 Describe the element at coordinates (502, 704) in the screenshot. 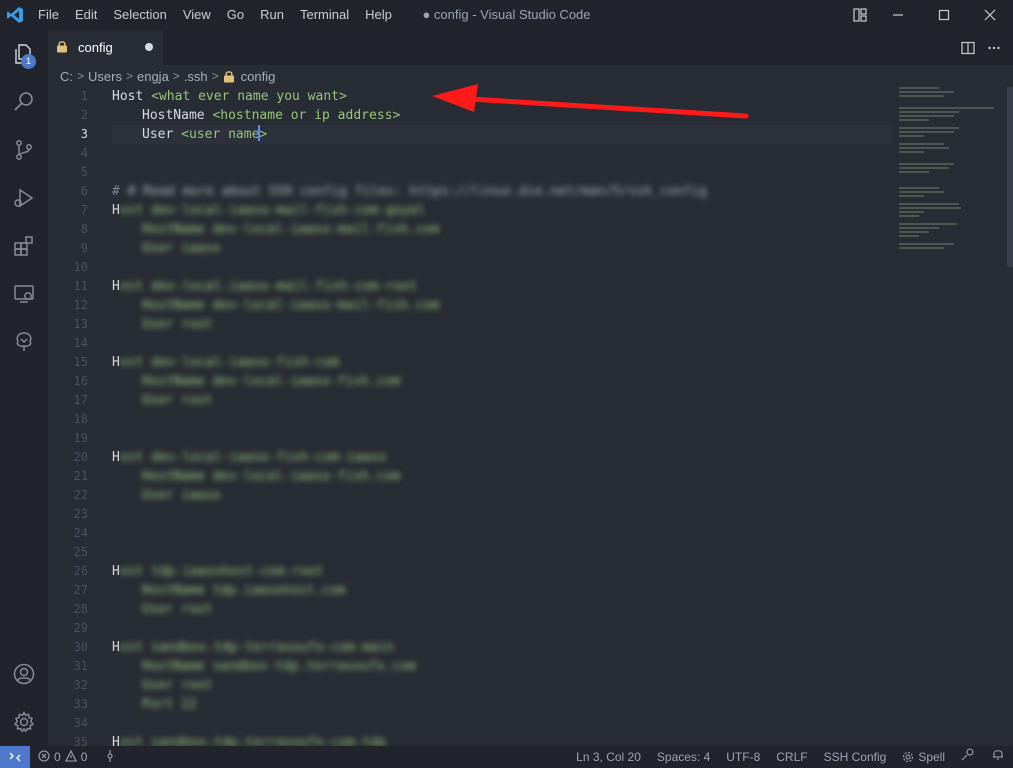

I see `code-line: Port 22` at that location.